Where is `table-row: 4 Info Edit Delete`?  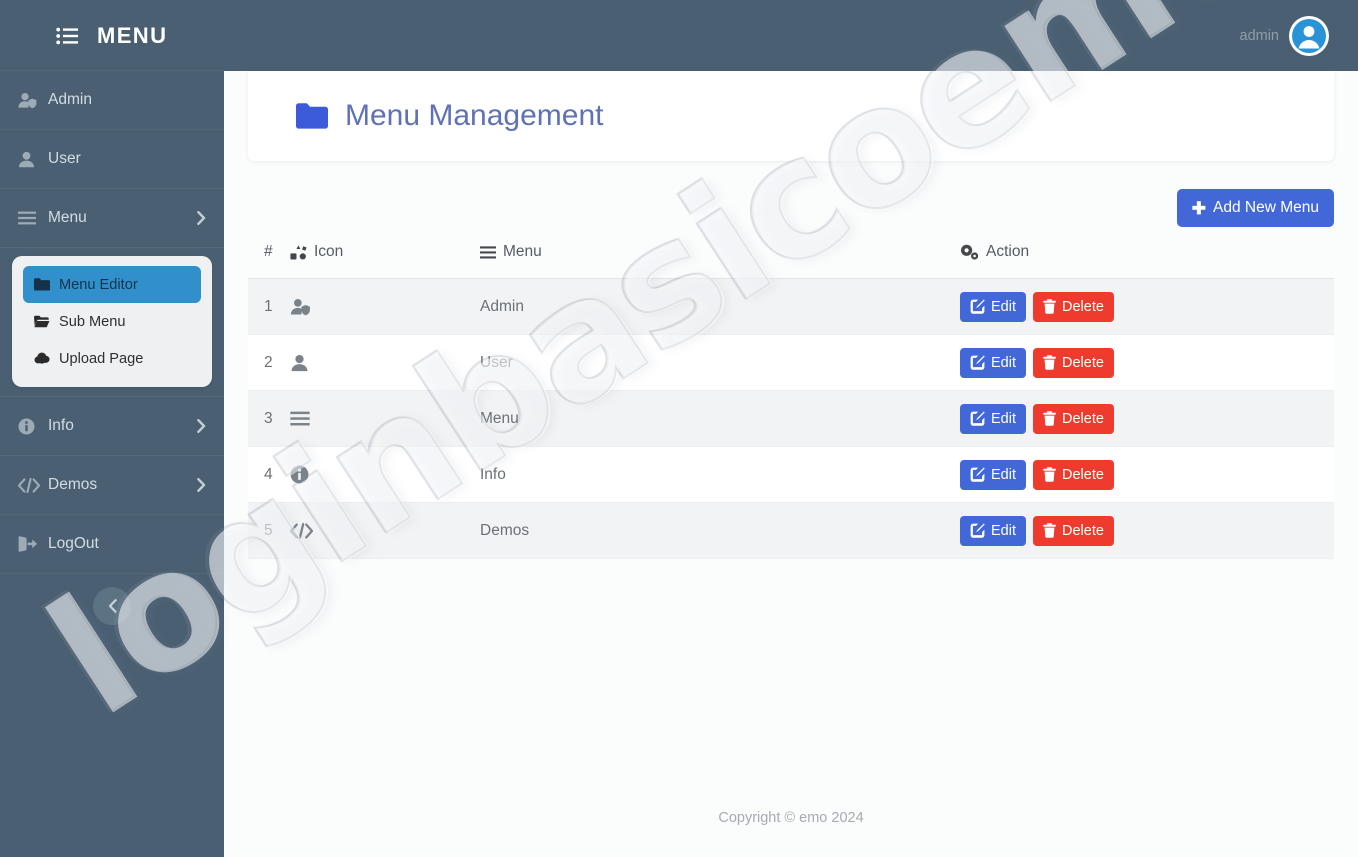
table-row: 4 Info Edit Delete is located at coordinates (791, 474).